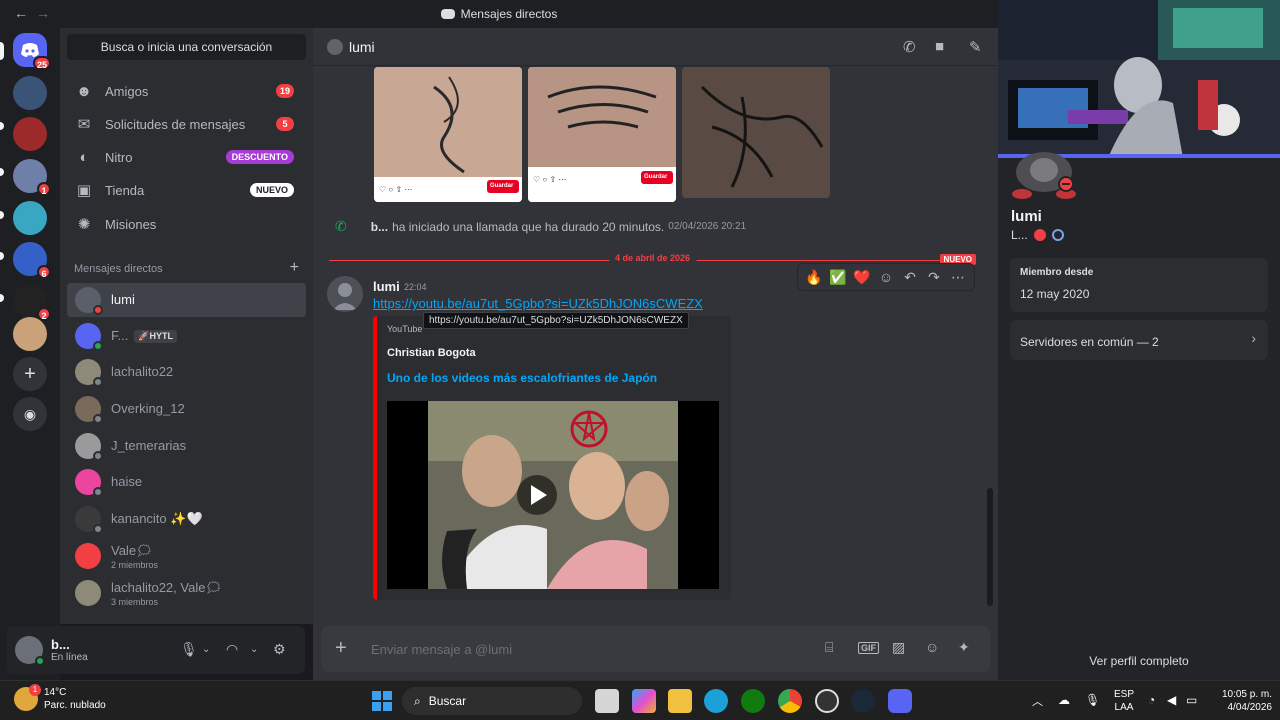 This screenshot has height=720, width=1280. Describe the element at coordinates (1171, 700) in the screenshot. I see `volume-icon: ◀` at that location.